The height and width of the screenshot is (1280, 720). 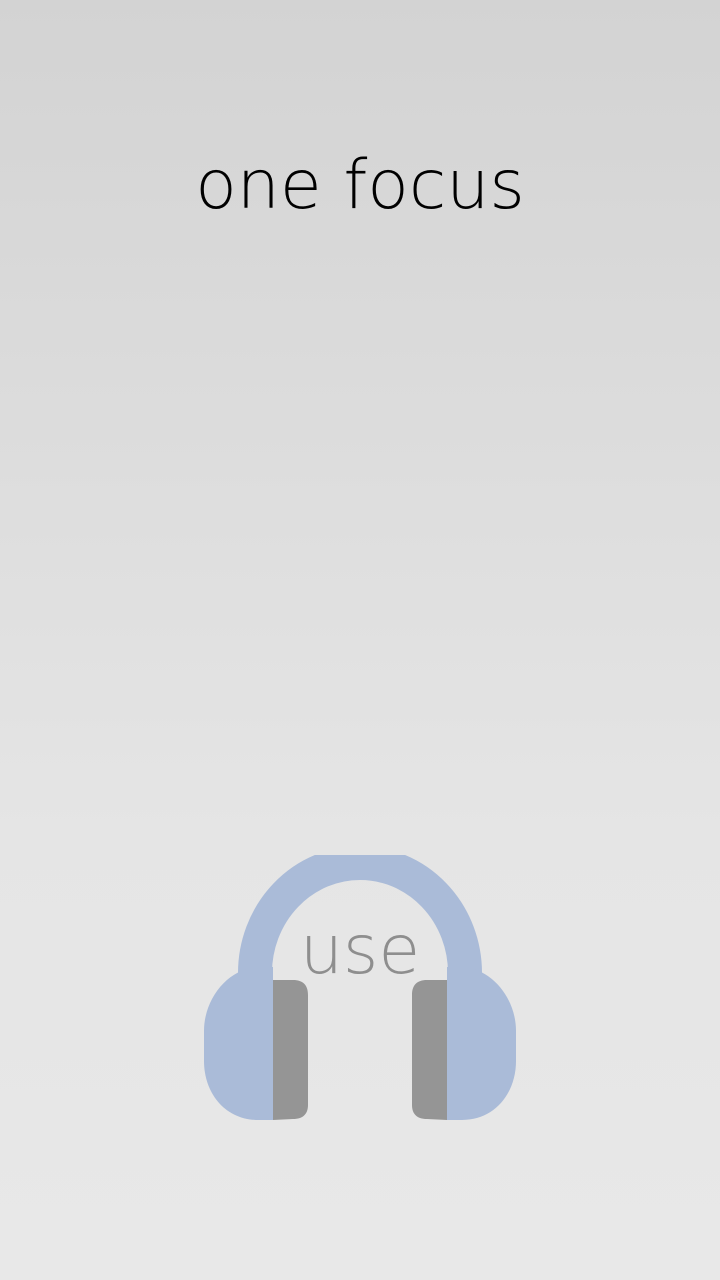 I want to click on use-headphones-button: use, so click(x=360, y=990).